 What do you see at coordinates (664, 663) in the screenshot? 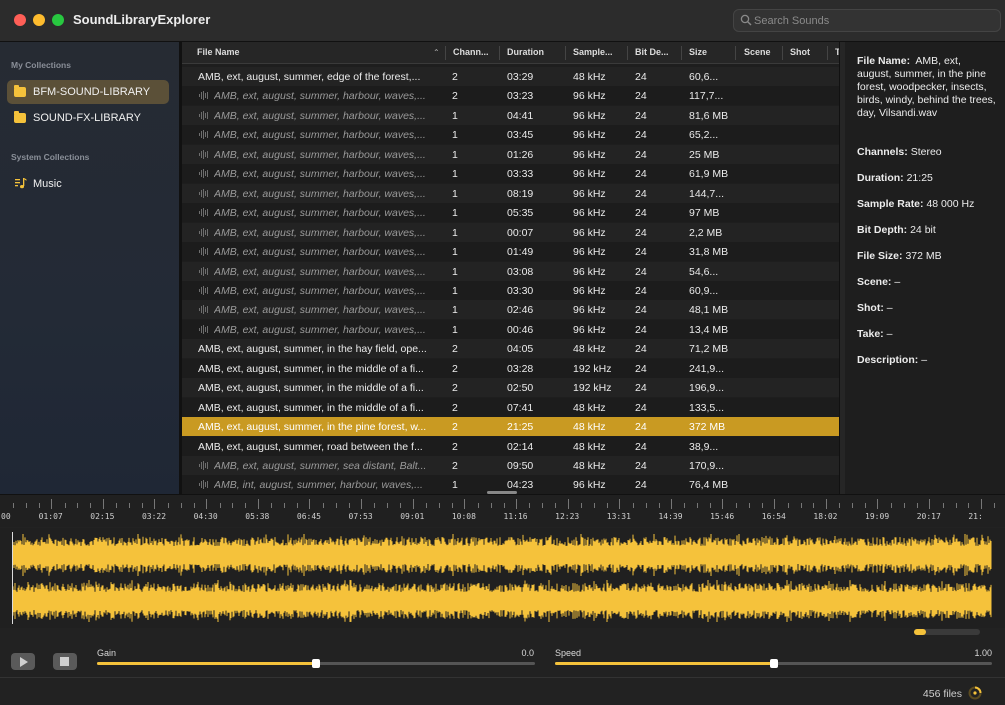
I see `speed-slider-fill` at bounding box center [664, 663].